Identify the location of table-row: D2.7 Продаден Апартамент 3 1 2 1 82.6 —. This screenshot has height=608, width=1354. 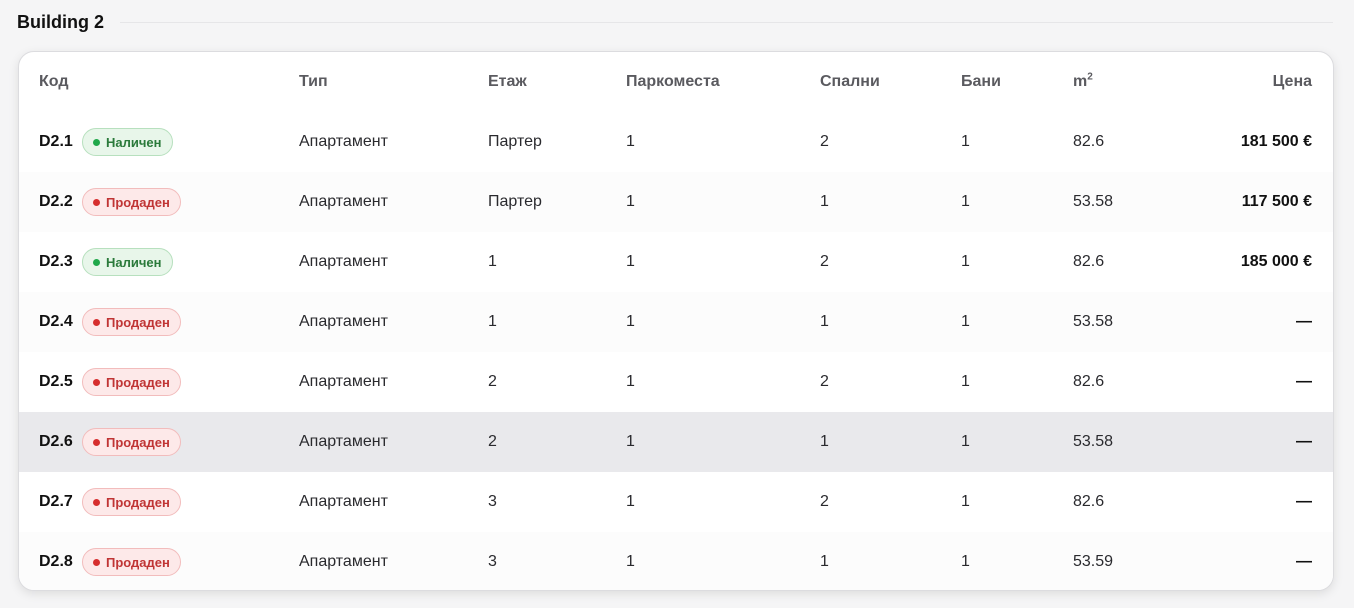
(676, 502).